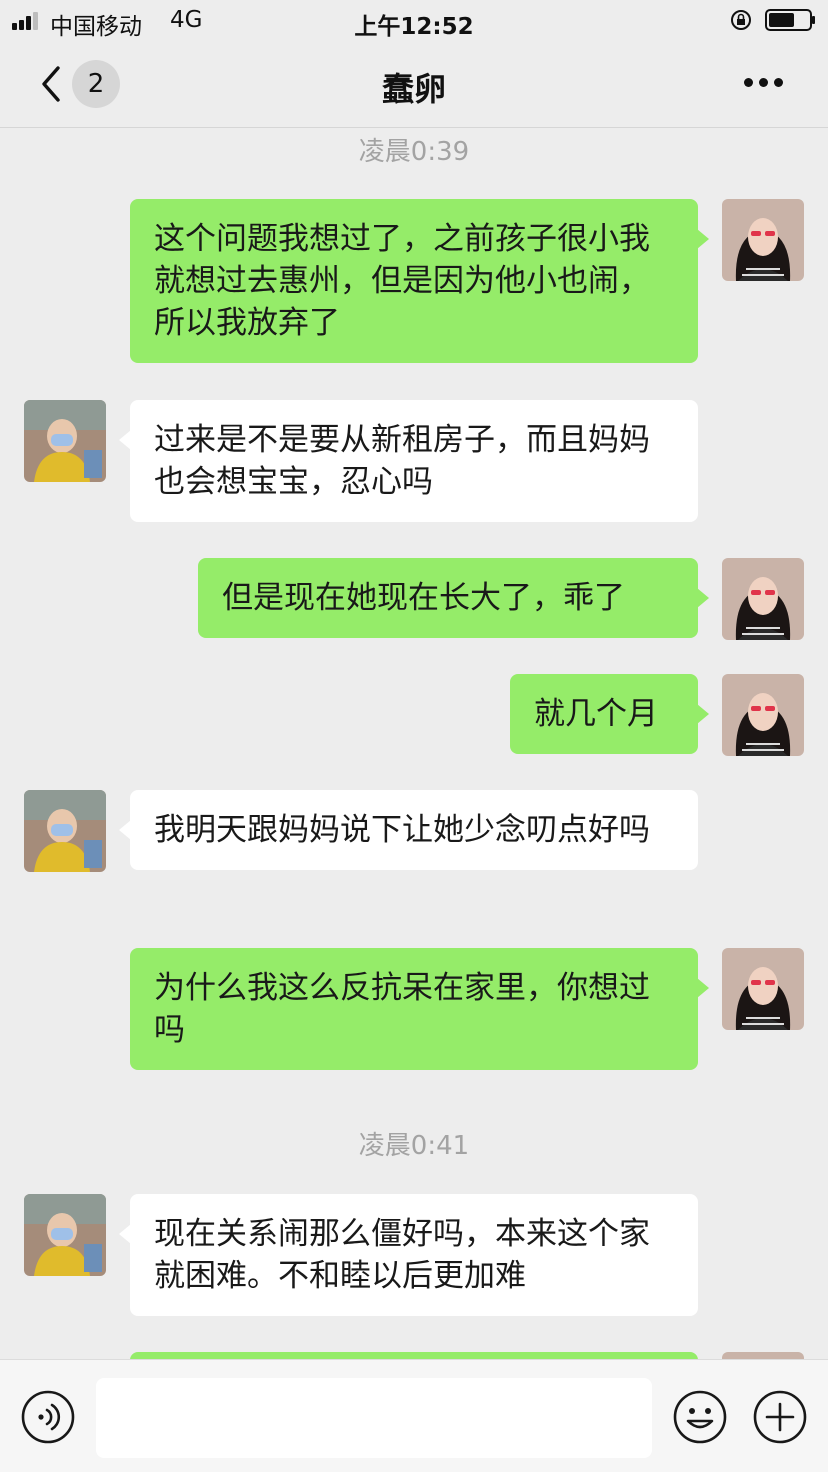  I want to click on outgoing-message-bubble: 但是现在她现在长大了，乖了, so click(453, 598).